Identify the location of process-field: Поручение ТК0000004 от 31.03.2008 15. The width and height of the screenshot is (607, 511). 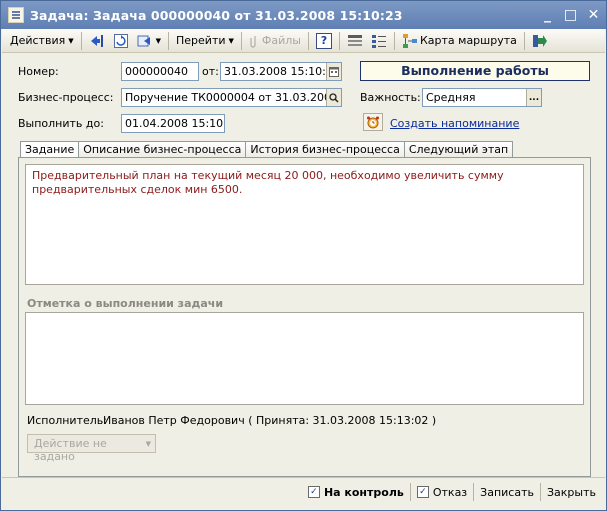
(231, 97).